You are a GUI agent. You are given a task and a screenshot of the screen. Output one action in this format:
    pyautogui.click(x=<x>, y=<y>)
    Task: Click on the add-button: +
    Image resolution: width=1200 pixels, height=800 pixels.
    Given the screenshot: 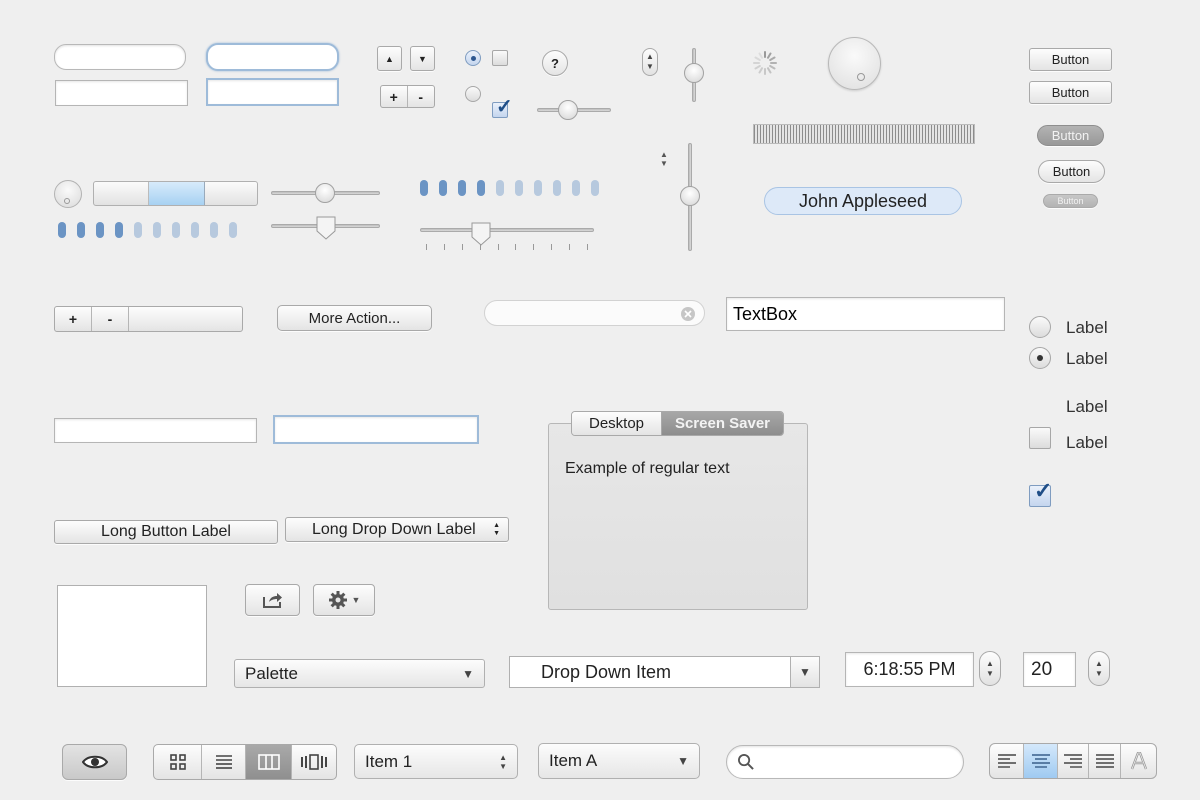 What is the action you would take?
    pyautogui.click(x=73, y=319)
    